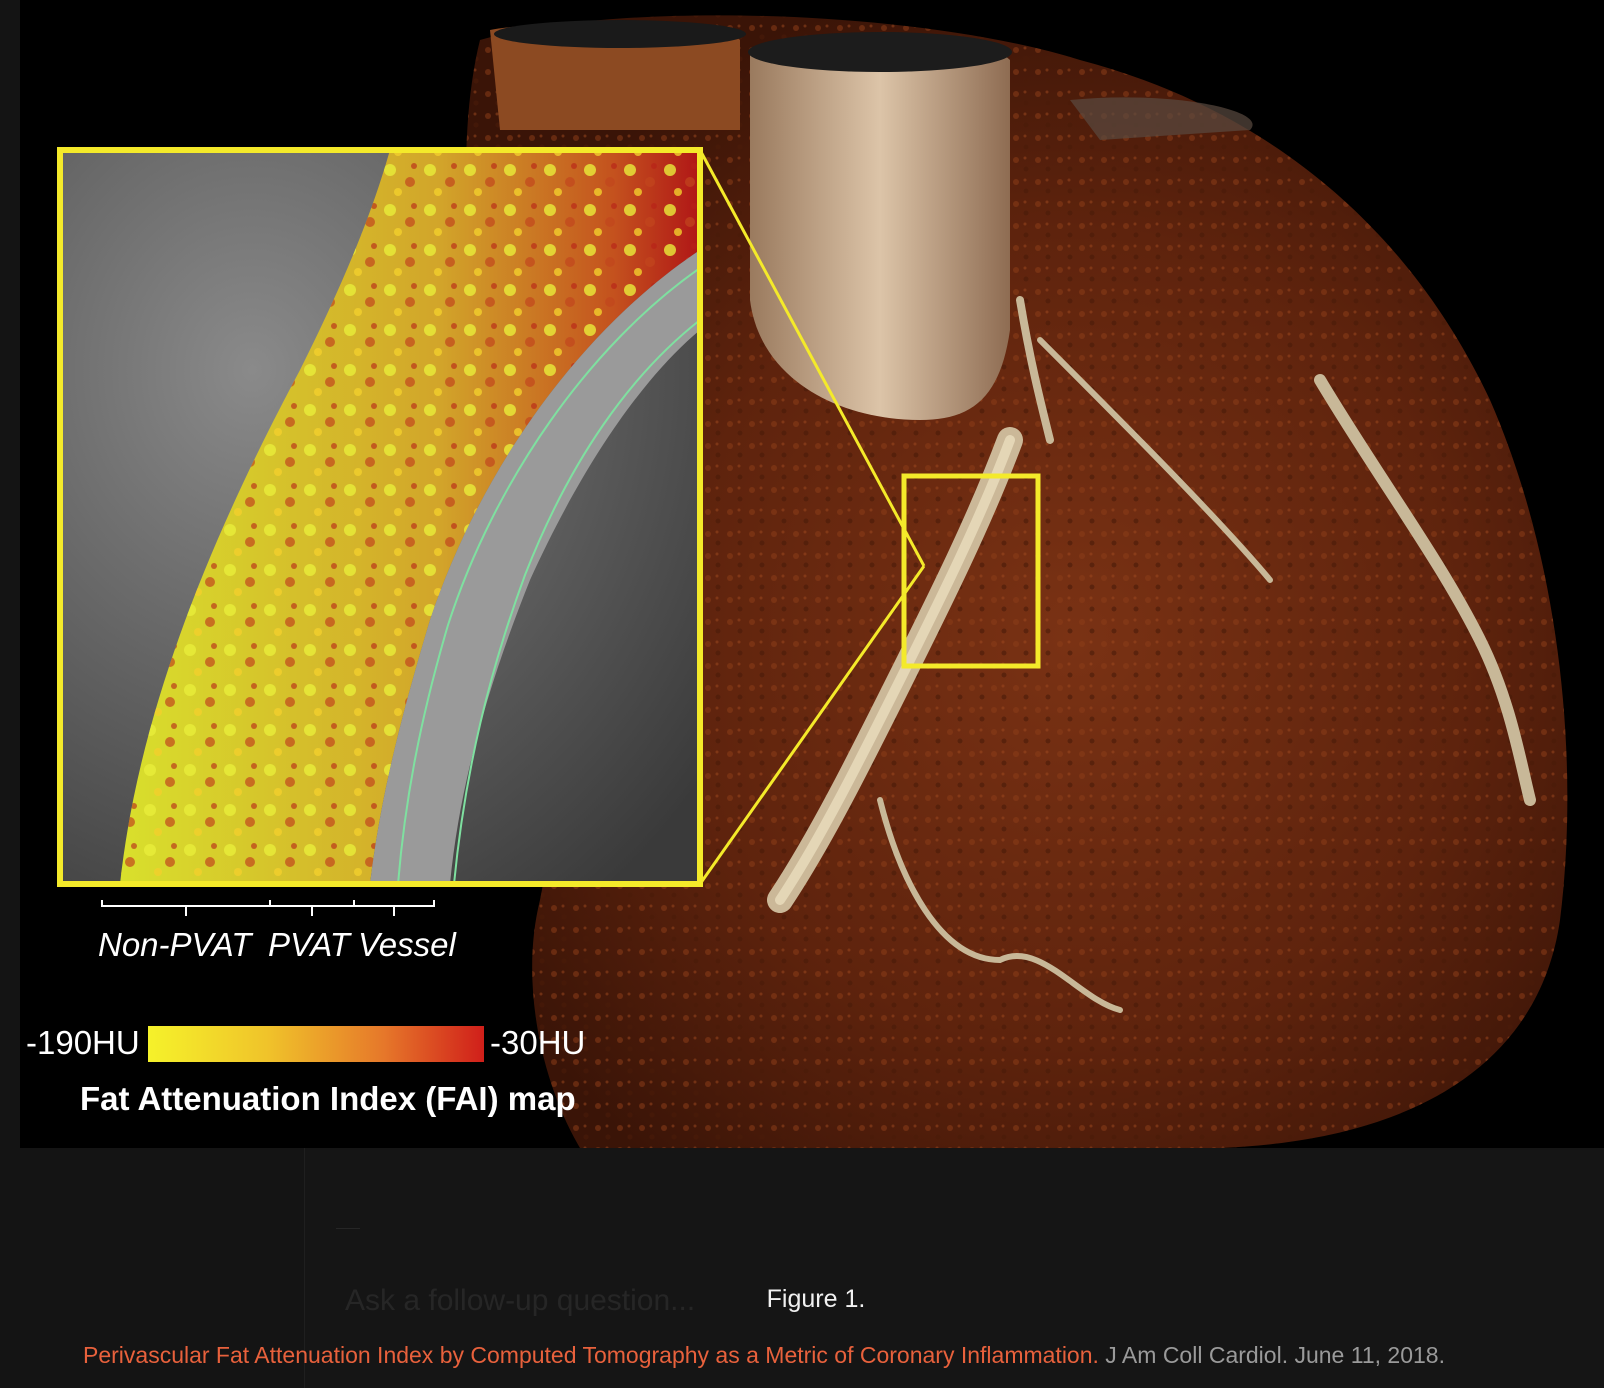 This screenshot has width=1604, height=1388. I want to click on legend-gradient-bar, so click(316, 1044).